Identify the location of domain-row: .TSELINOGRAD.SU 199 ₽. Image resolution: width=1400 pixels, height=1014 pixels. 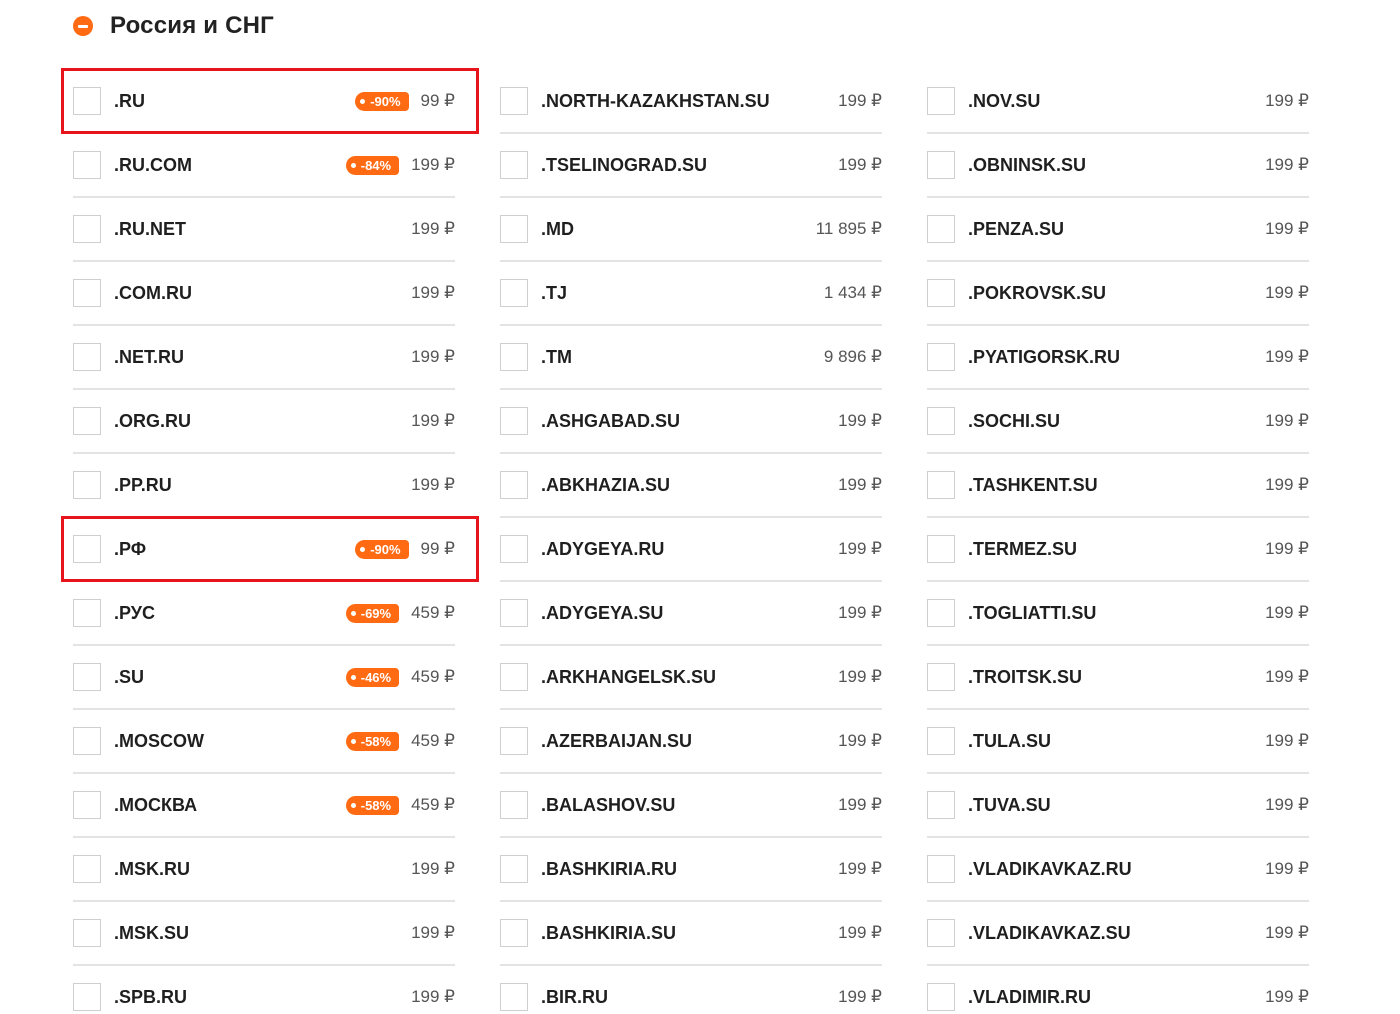
(691, 166).